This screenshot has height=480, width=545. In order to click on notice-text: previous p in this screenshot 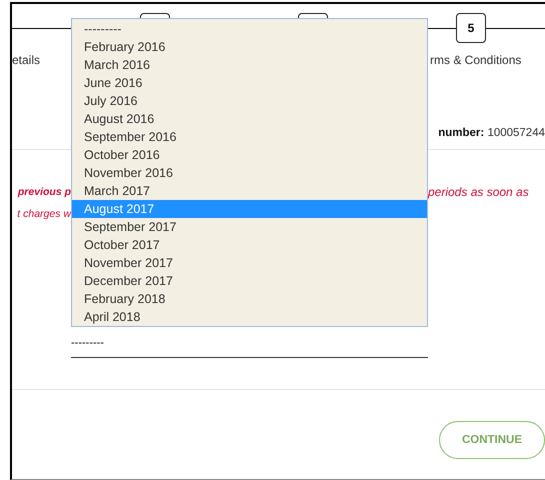, I will do `click(44, 192)`.